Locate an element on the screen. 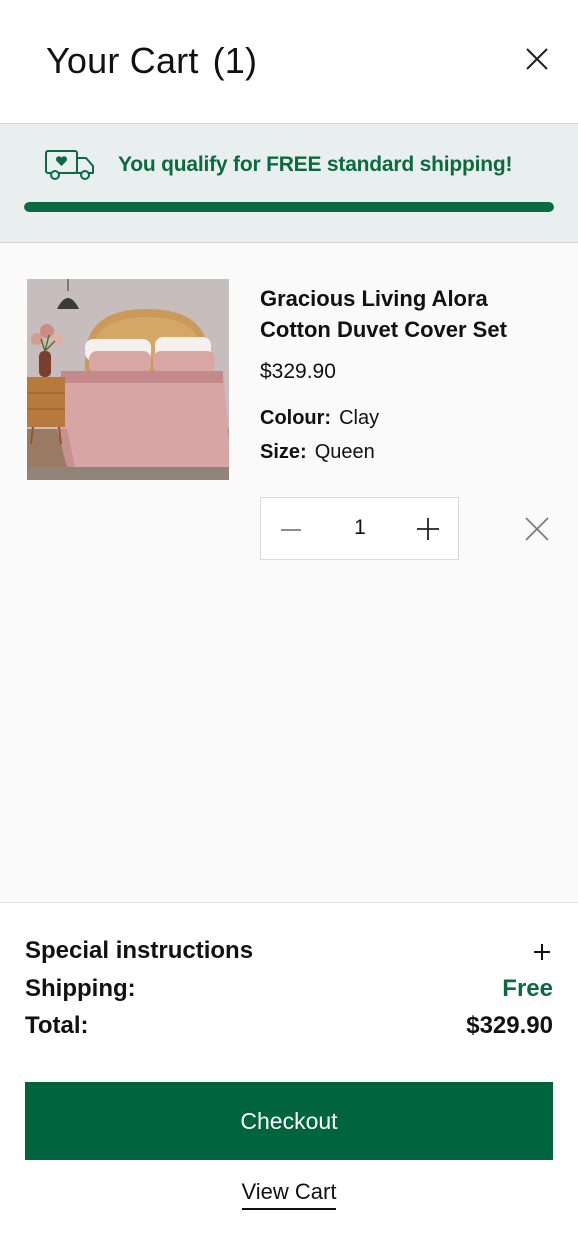  view-cart-link: View Cart is located at coordinates (289, 1194).